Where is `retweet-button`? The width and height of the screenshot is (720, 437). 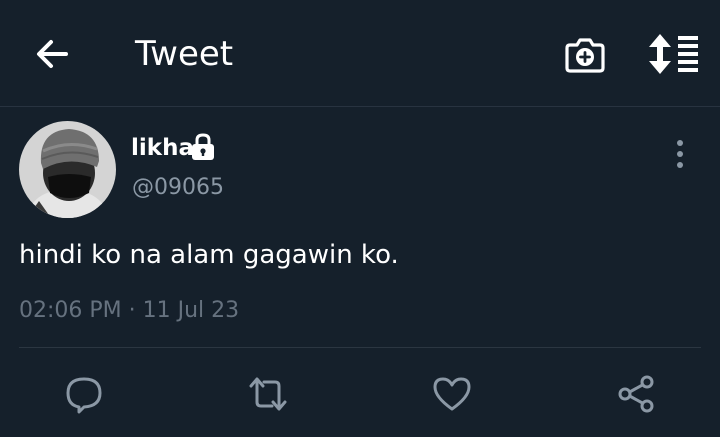 retweet-button is located at coordinates (268, 394).